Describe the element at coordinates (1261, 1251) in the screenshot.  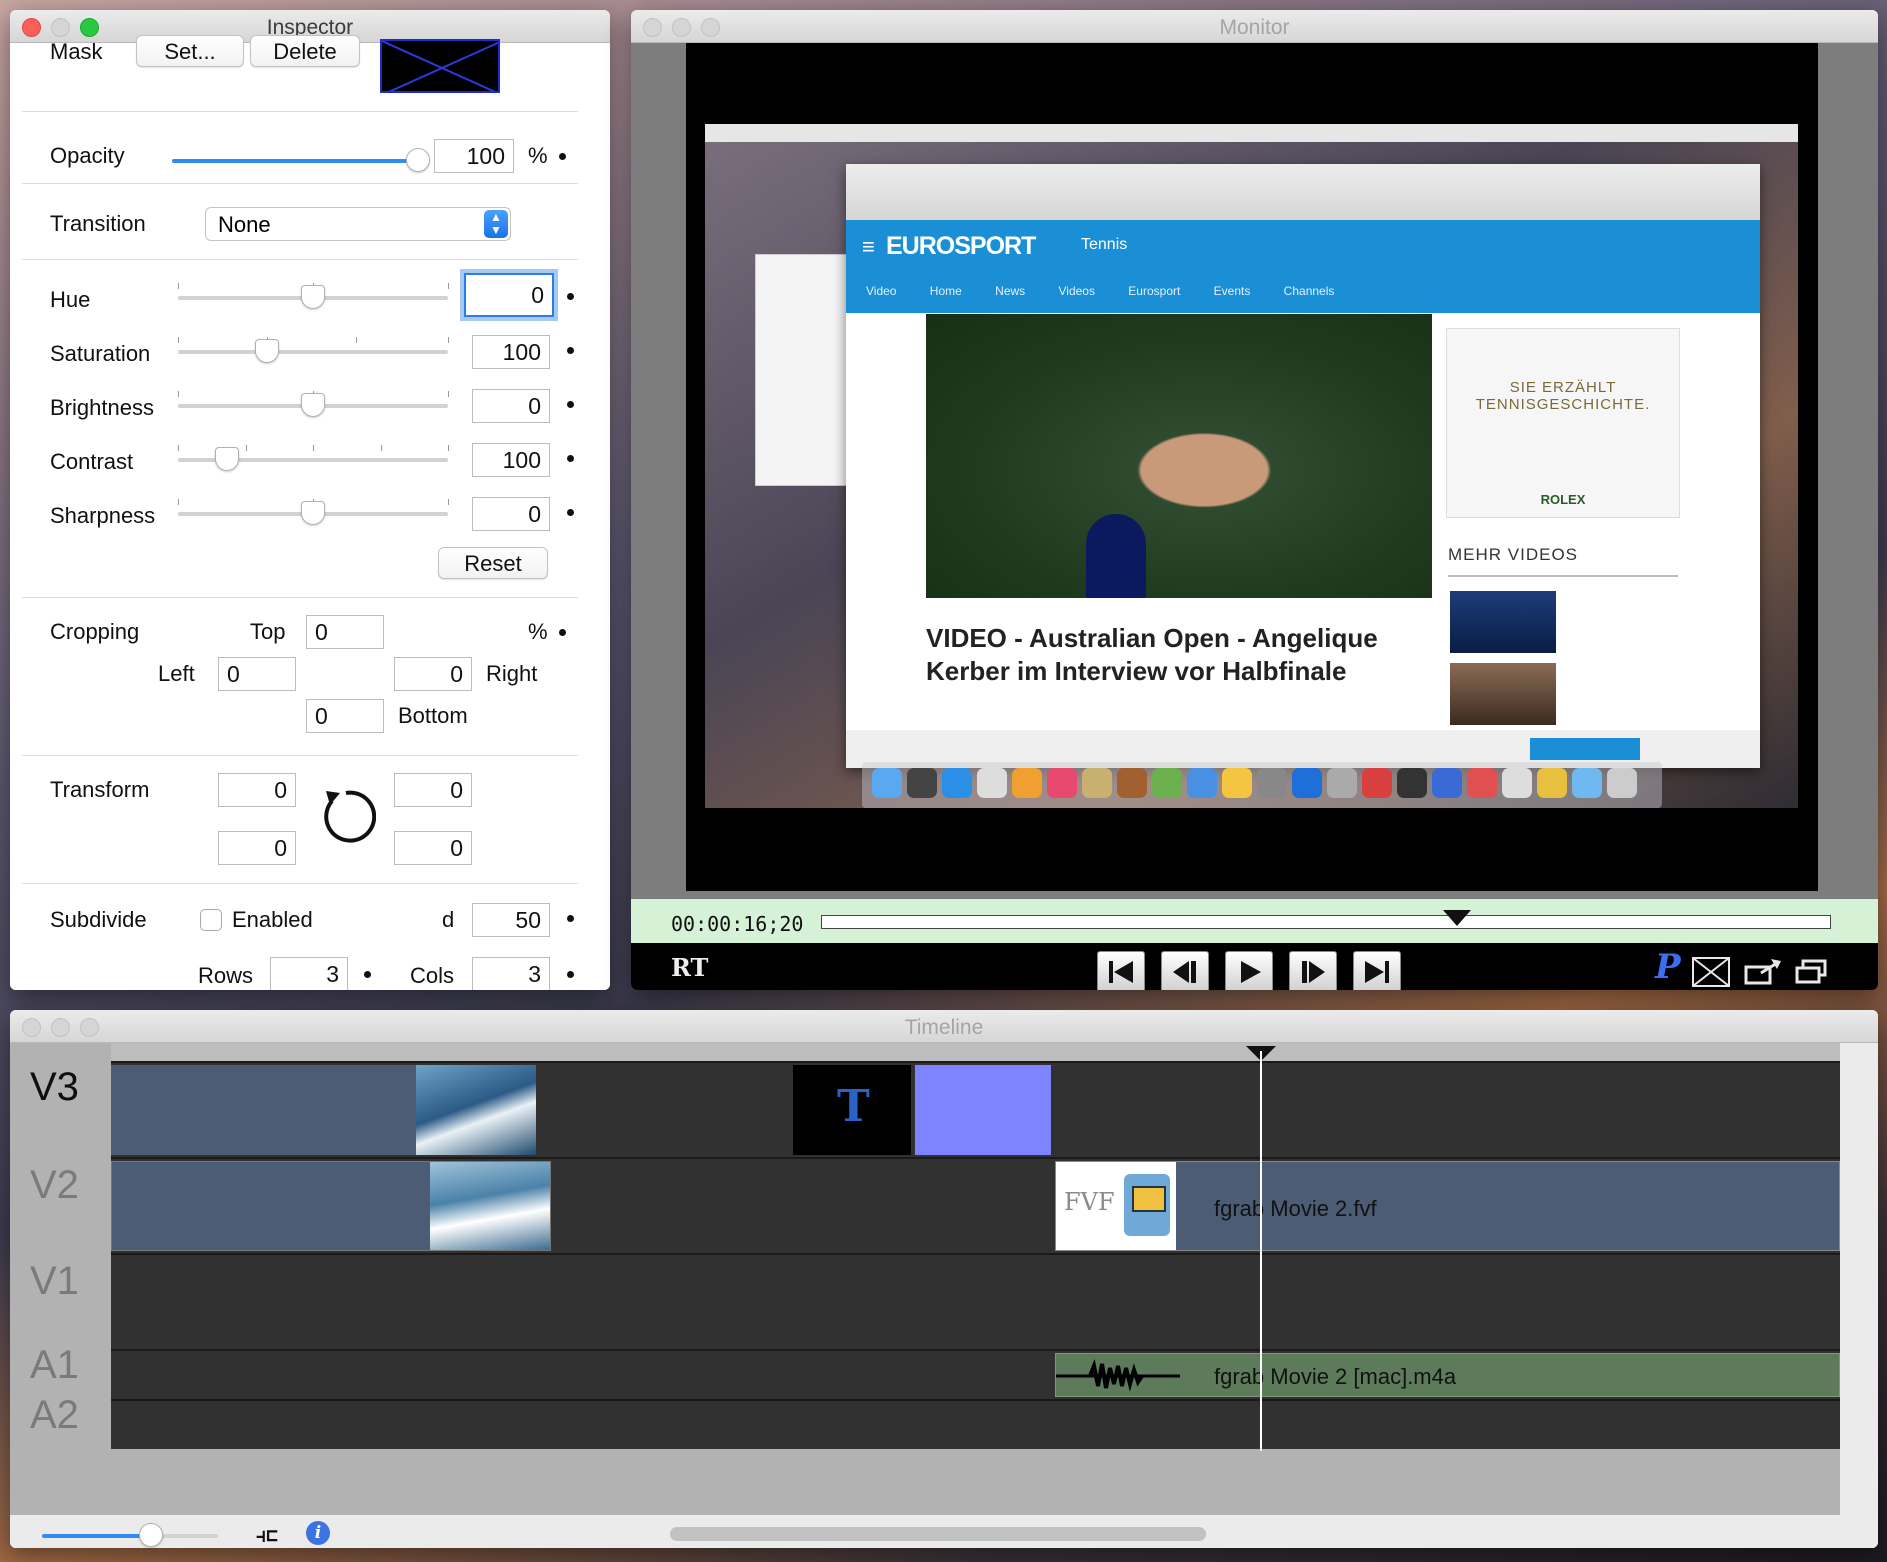
I see `timeline-playhead` at that location.